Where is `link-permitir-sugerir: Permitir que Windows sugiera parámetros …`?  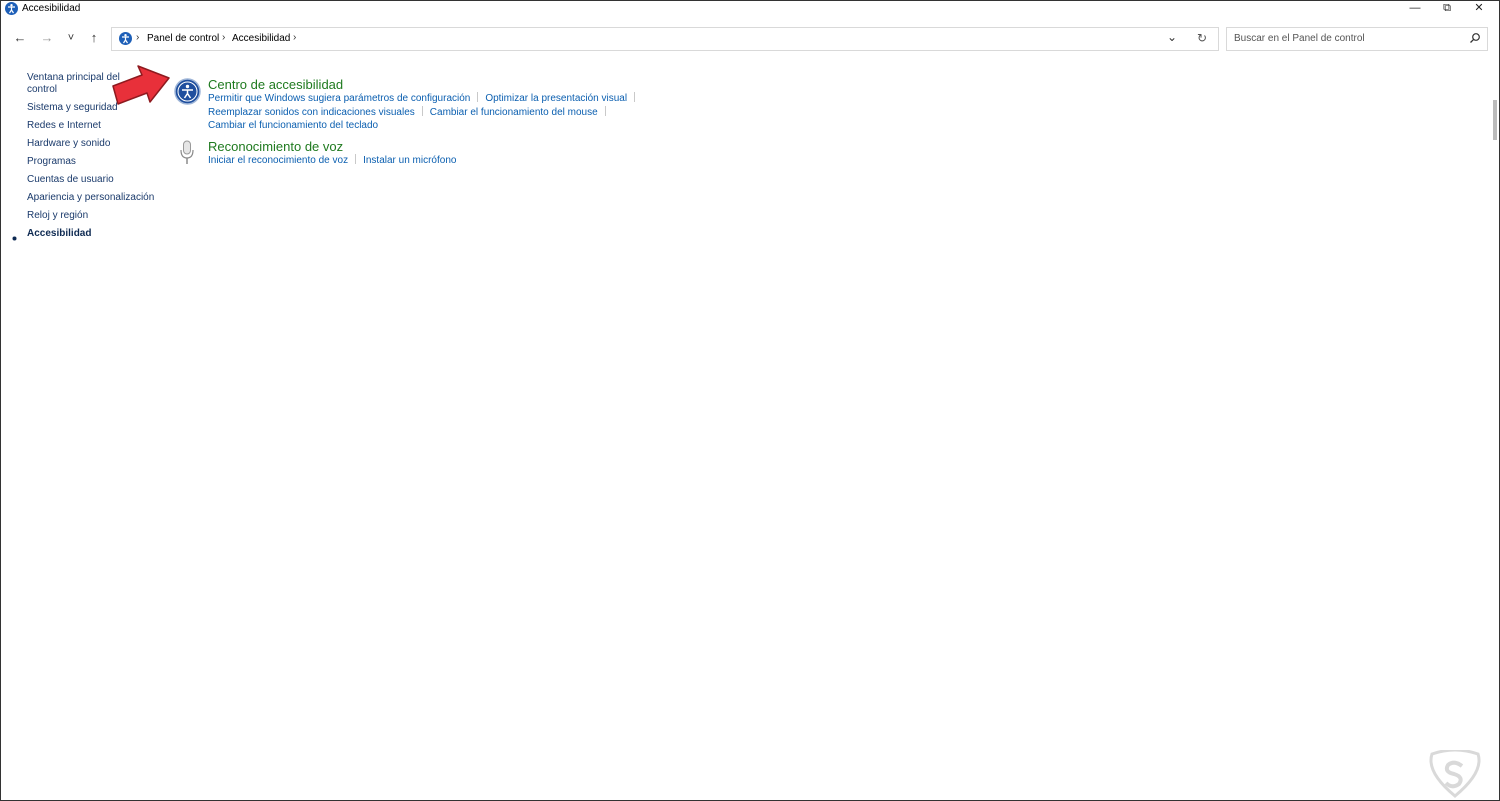
link-permitir-sugerir: Permitir que Windows sugiera parámetros … is located at coordinates (339, 98).